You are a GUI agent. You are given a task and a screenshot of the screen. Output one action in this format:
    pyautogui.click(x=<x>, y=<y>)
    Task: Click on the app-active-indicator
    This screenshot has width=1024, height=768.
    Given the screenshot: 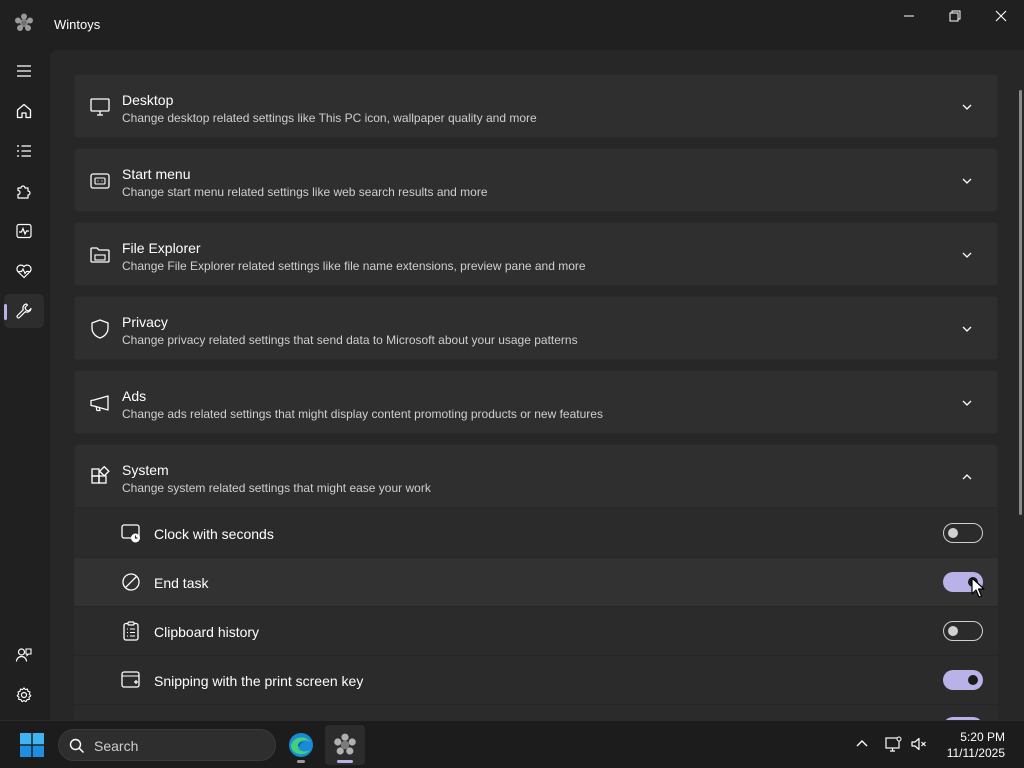 What is the action you would take?
    pyautogui.click(x=345, y=761)
    